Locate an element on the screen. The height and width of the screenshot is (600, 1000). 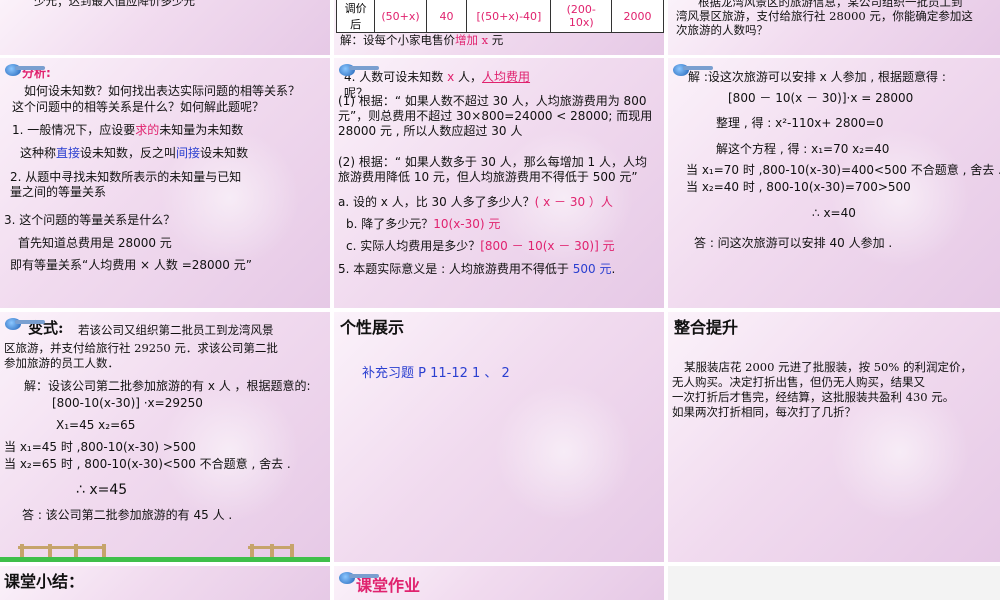
solution-line: 当 x₂=40 时 , 800-10(x-30)=700>500 is located at coordinates (798, 187).